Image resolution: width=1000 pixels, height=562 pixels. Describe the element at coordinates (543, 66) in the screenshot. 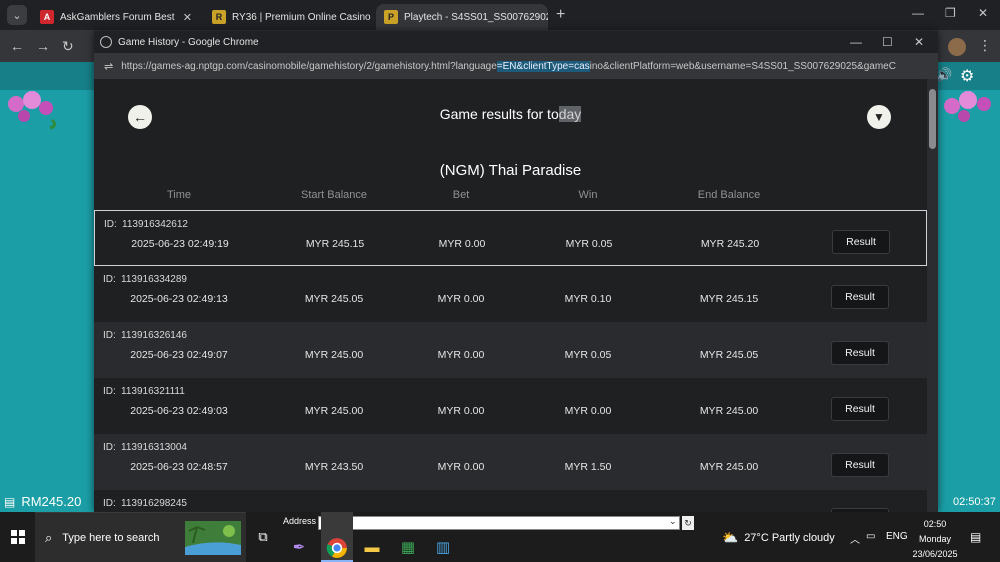

I see `url-text-highlight: =EN&clientType=cas` at that location.